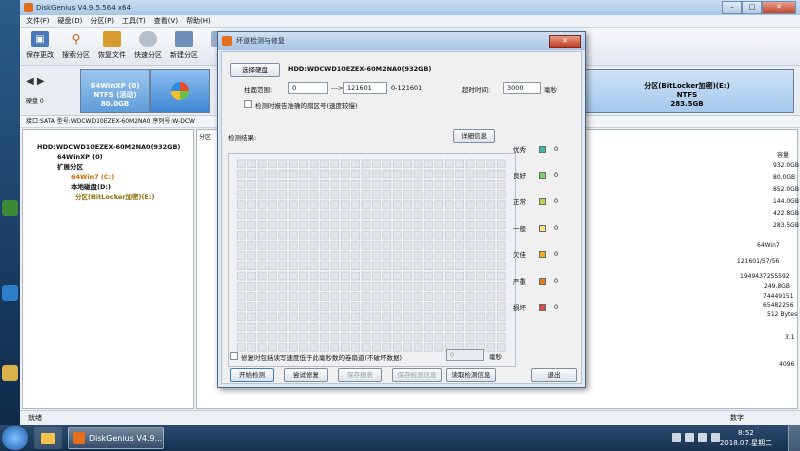 The image size is (800, 451). I want to click on tree-item-bitlocker: 分区(BitLocker加密)(E:), so click(114, 197).